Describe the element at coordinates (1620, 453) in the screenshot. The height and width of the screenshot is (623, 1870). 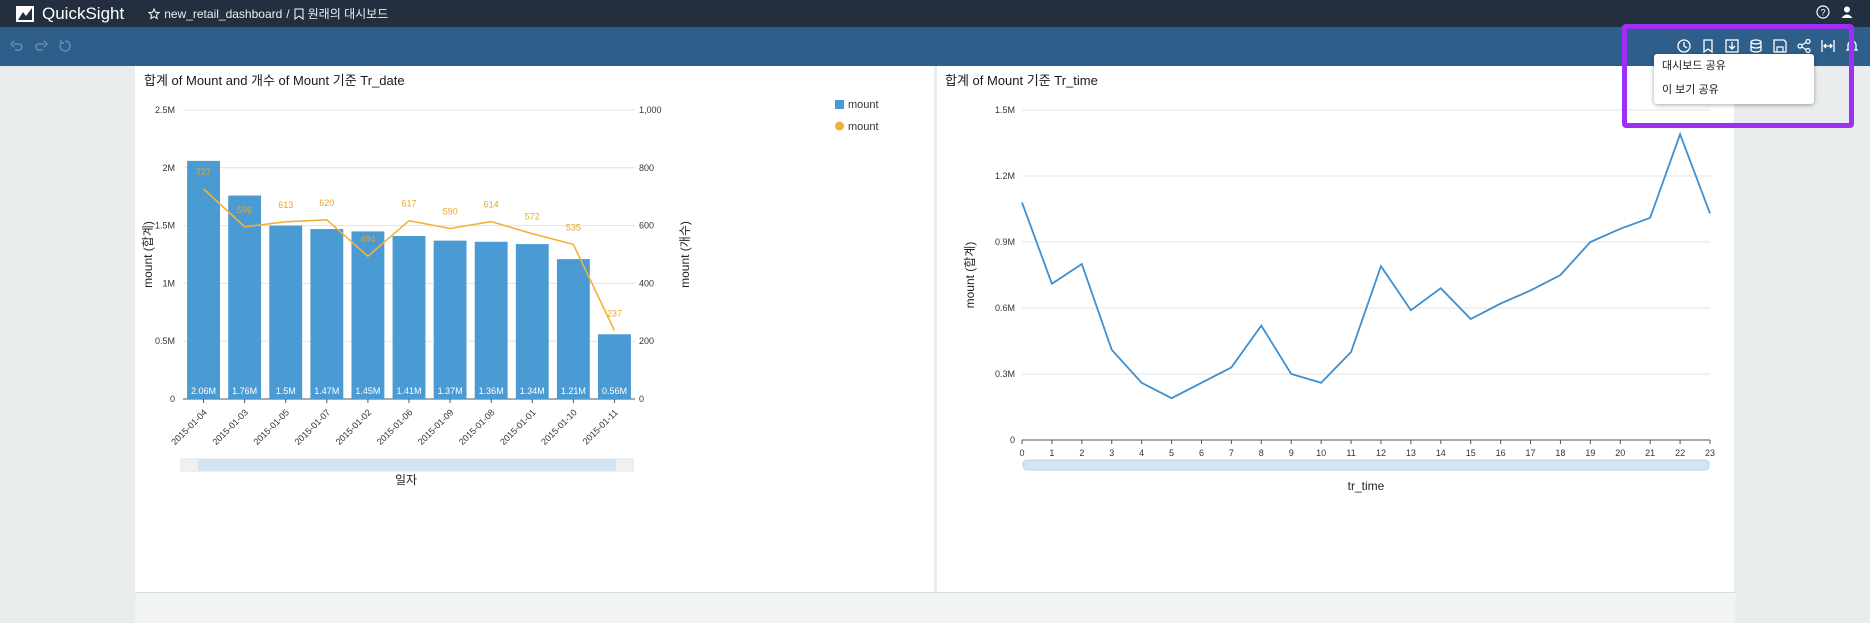
I see `x-tick-label: 20` at that location.